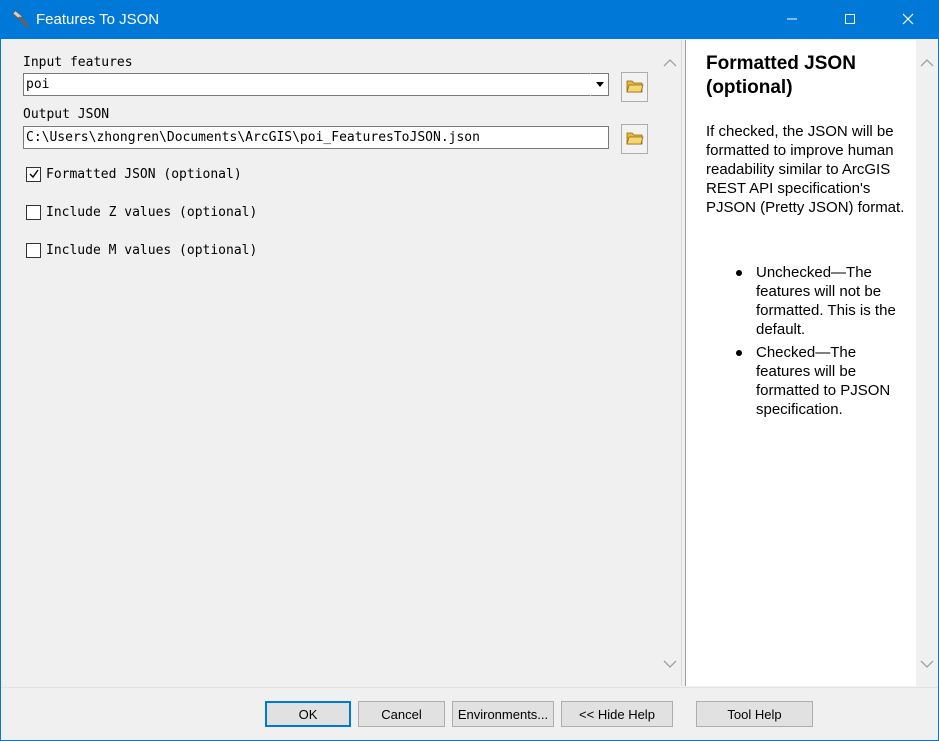 Image resolution: width=939 pixels, height=741 pixels. I want to click on window-title: Features To JSON, so click(98, 19).